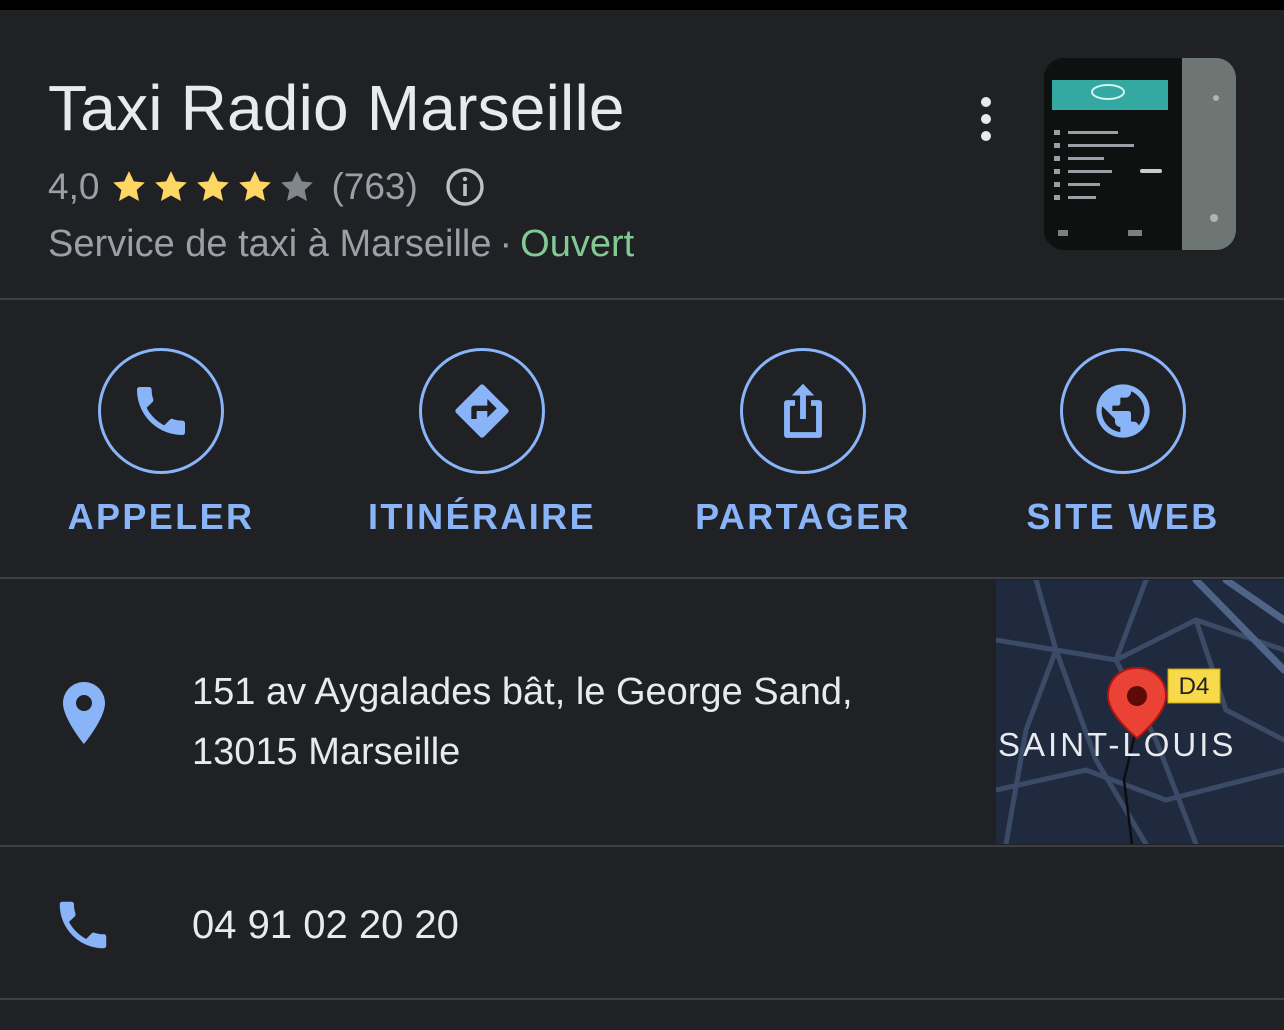  What do you see at coordinates (986, 119) in the screenshot?
I see `more-options-icon` at bounding box center [986, 119].